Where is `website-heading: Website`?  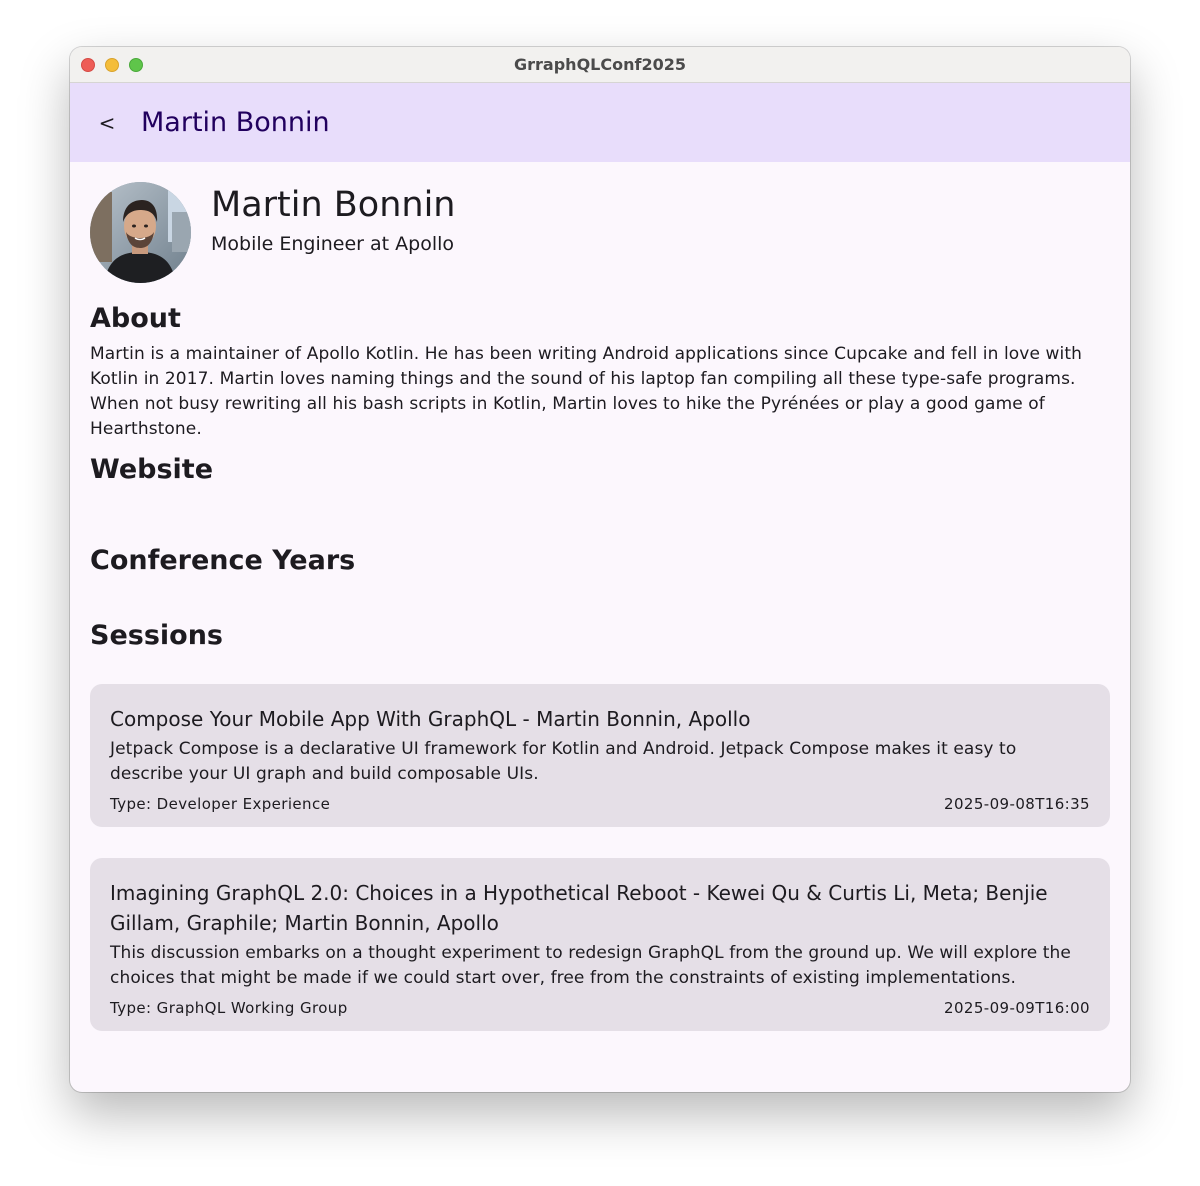 website-heading: Website is located at coordinates (152, 469).